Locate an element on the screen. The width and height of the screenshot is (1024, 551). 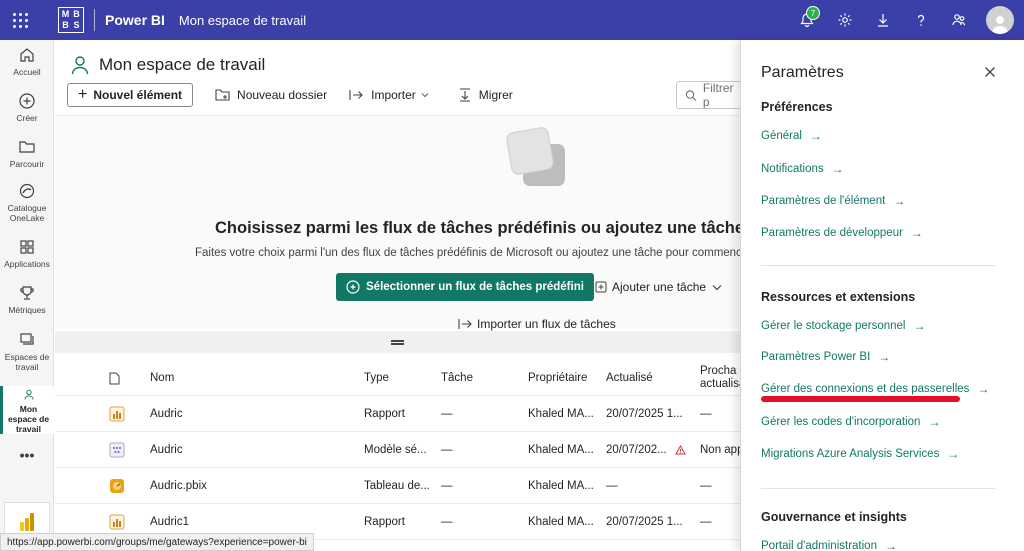
share-feedback-button is located at coordinates (959, 20).